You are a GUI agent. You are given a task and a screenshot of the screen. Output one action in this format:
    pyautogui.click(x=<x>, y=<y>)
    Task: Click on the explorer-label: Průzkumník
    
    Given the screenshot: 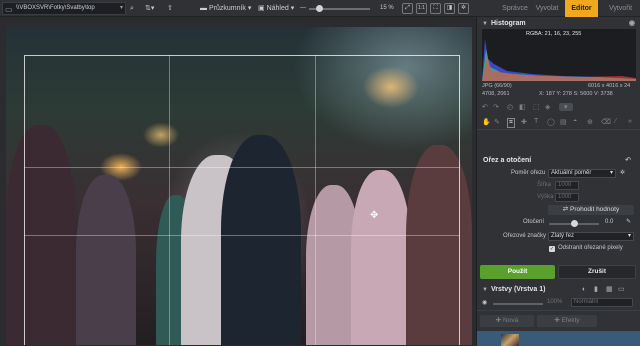 What is the action you would take?
    pyautogui.click(x=227, y=8)
    